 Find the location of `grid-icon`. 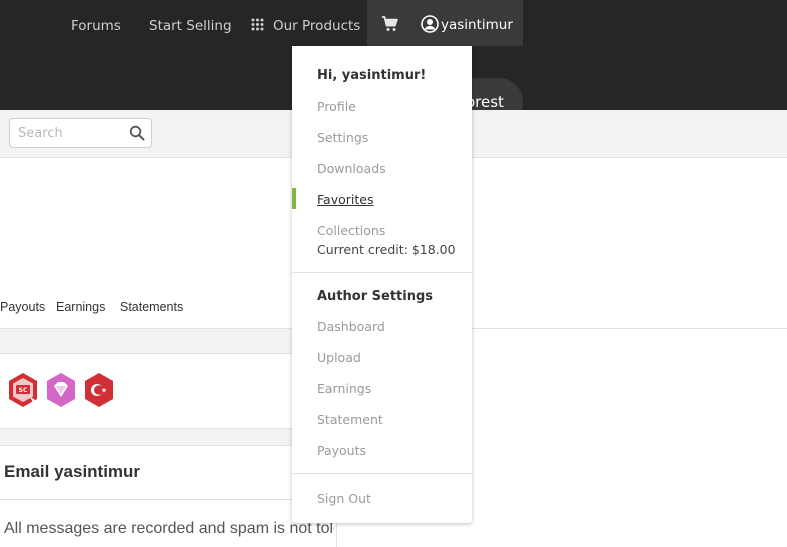

grid-icon is located at coordinates (257, 24).